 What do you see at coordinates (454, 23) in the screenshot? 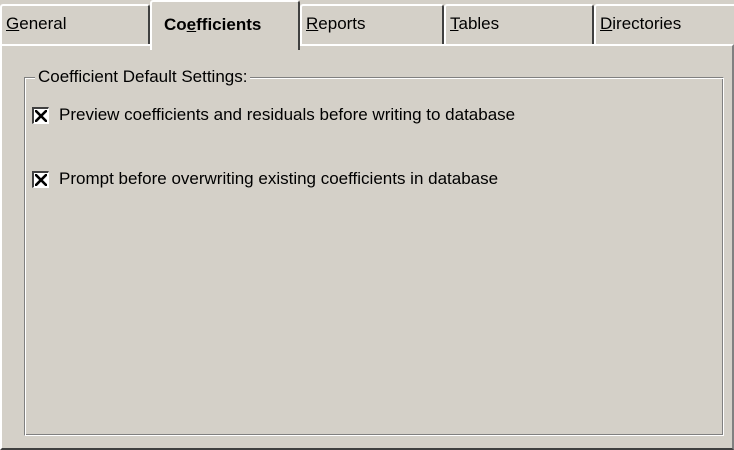
I see `tab-tables-mnemonic: T` at bounding box center [454, 23].